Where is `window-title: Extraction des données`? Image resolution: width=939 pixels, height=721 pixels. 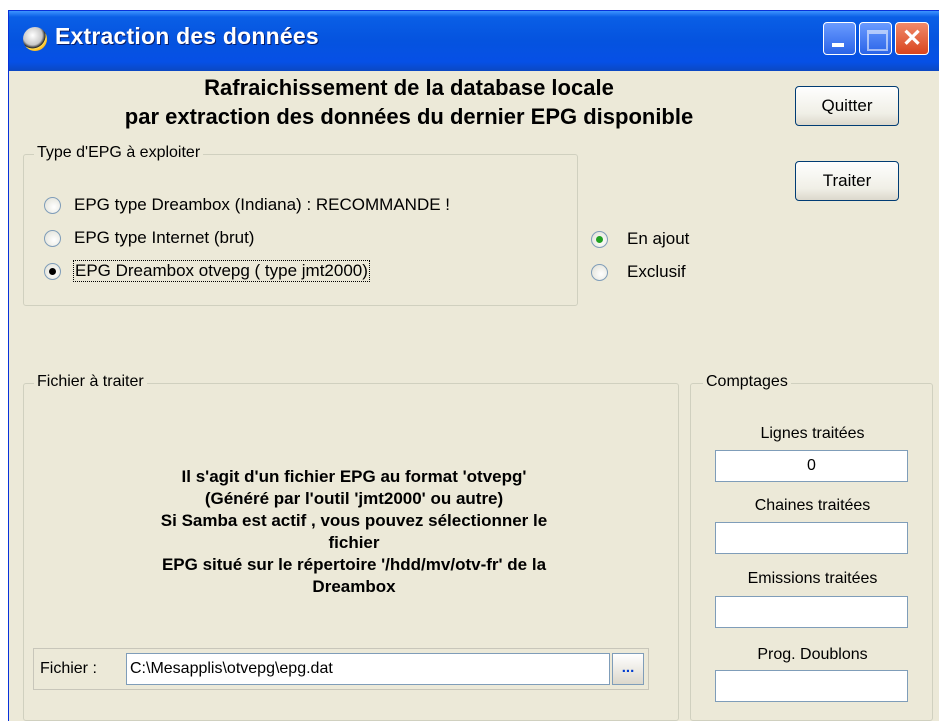 window-title: Extraction des données is located at coordinates (187, 36).